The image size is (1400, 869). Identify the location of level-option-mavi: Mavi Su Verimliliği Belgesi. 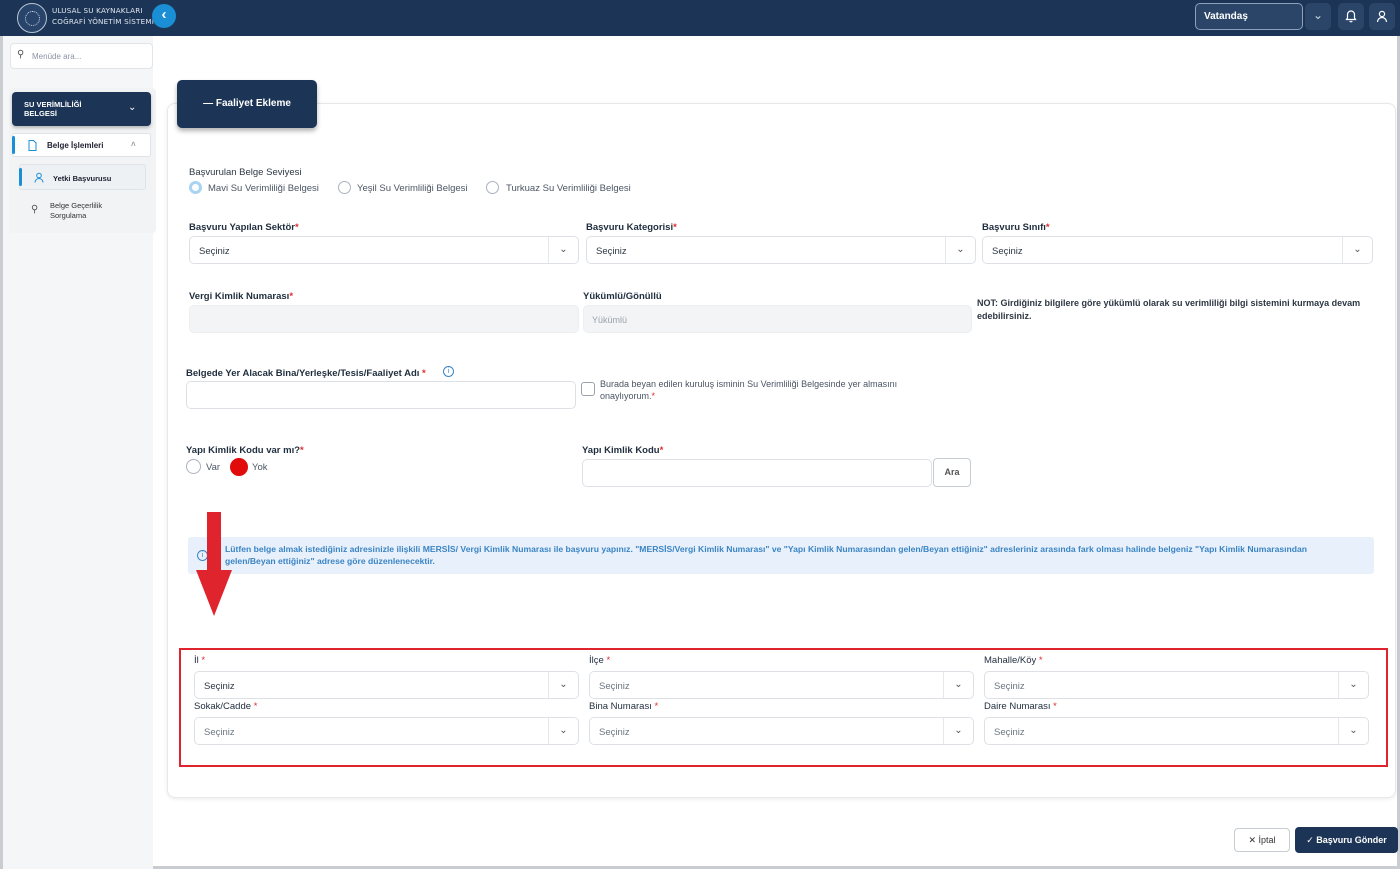
(263, 188).